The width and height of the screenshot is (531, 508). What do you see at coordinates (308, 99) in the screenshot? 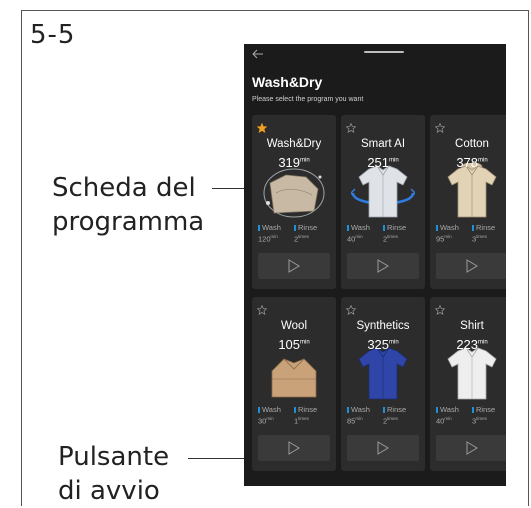
I see `page-subtitle: Please select the program you want` at bounding box center [308, 99].